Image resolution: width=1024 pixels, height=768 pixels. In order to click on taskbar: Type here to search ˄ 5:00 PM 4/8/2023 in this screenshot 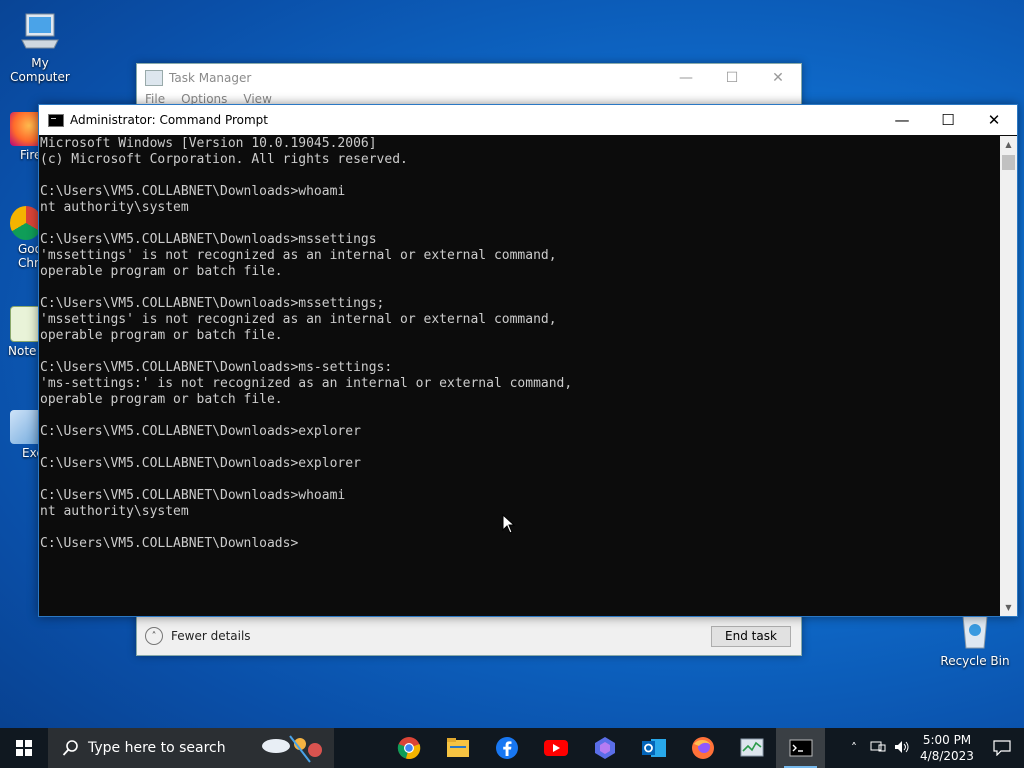, I will do `click(512, 748)`.